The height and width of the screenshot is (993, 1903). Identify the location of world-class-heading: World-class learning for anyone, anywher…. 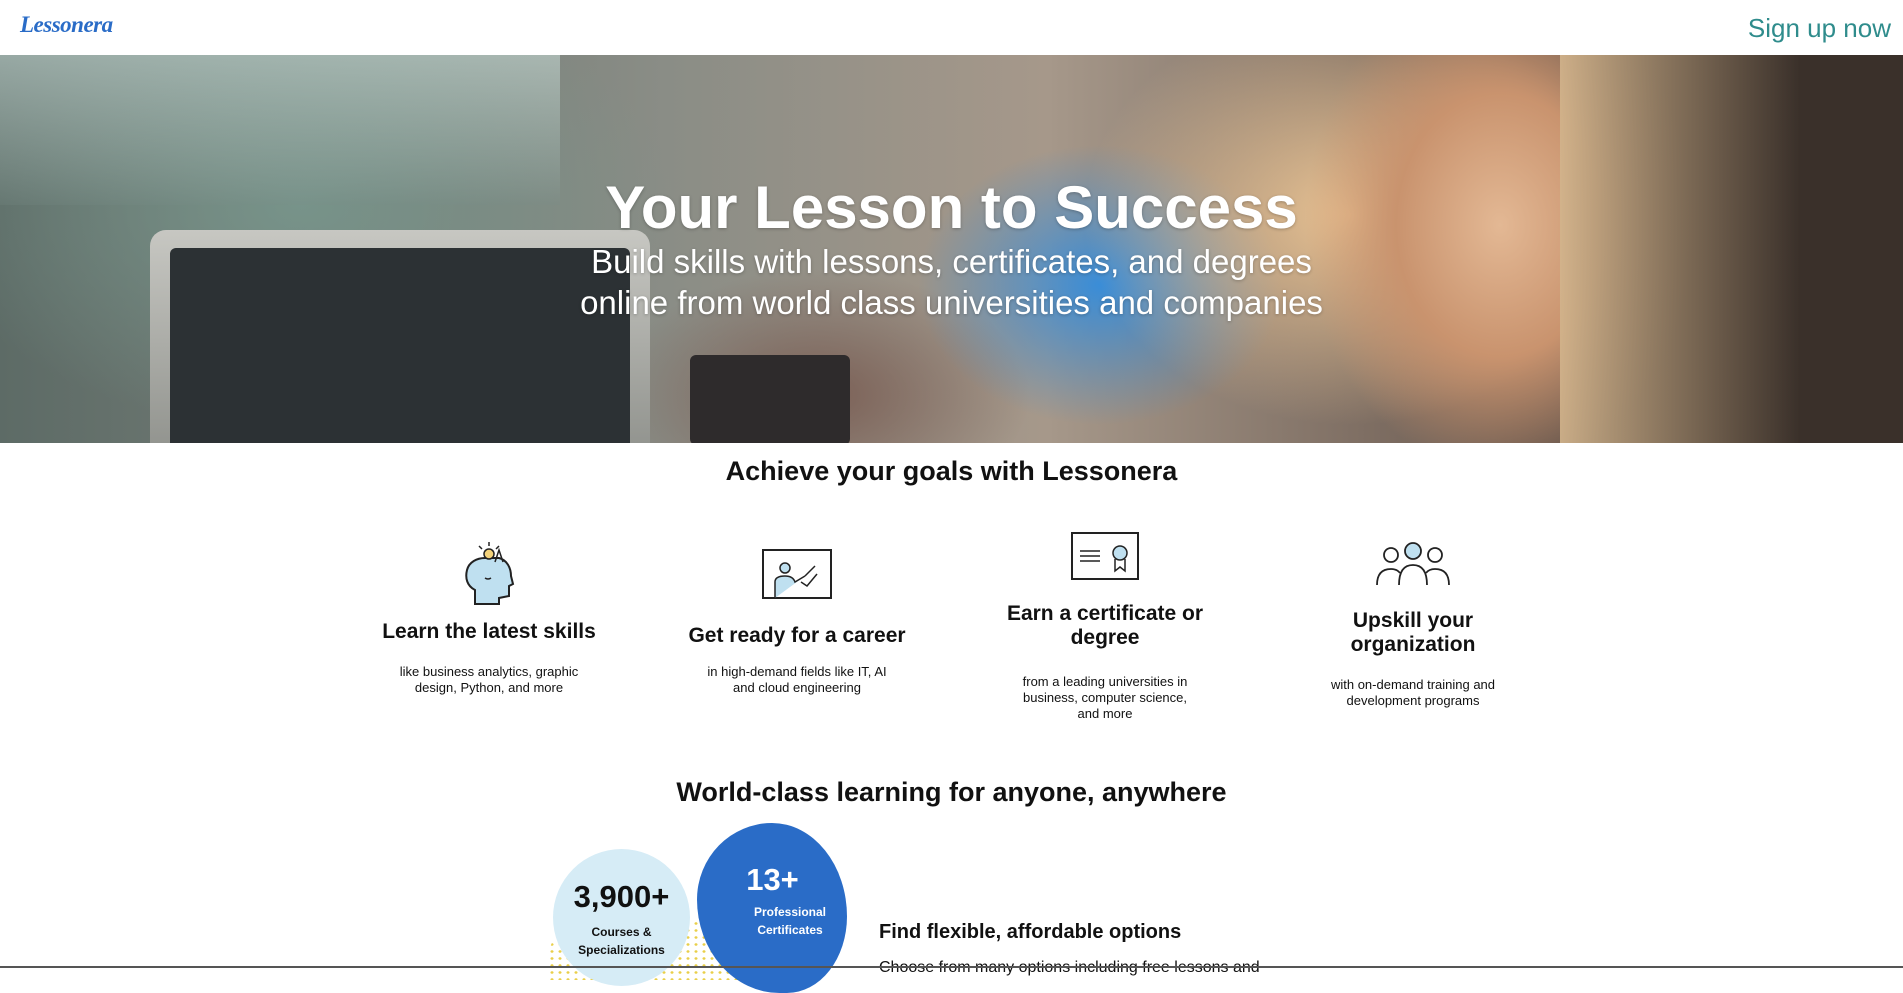
(951, 792).